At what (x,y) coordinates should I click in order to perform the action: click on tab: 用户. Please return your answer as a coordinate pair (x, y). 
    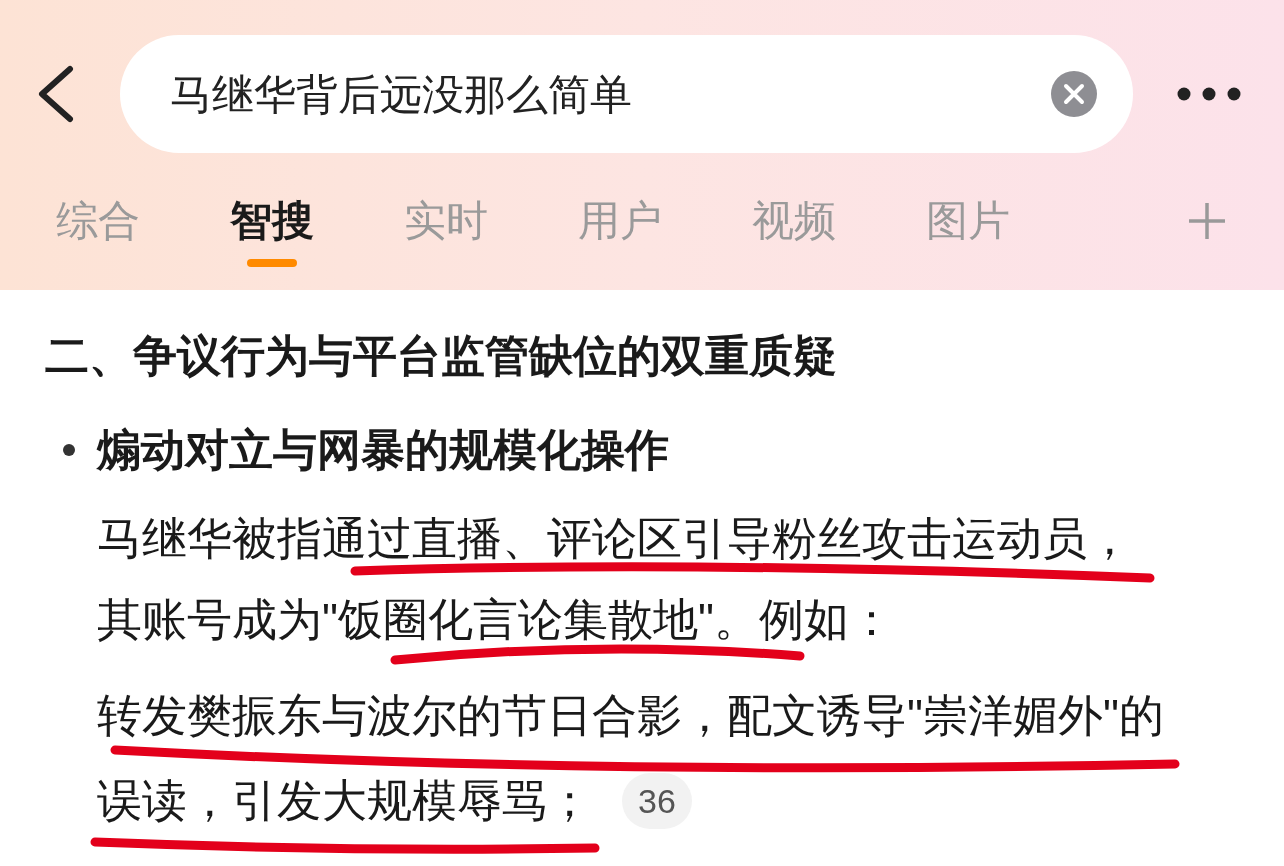
    Looking at the image, I should click on (620, 221).